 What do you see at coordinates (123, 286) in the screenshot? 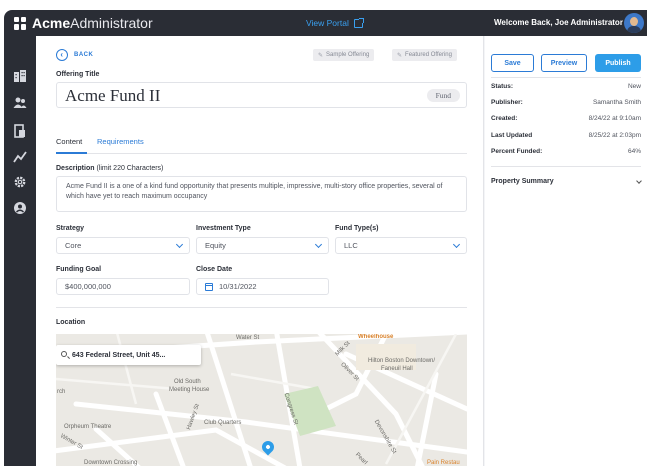
I see `funding-goal-input: $400,000,000` at bounding box center [123, 286].